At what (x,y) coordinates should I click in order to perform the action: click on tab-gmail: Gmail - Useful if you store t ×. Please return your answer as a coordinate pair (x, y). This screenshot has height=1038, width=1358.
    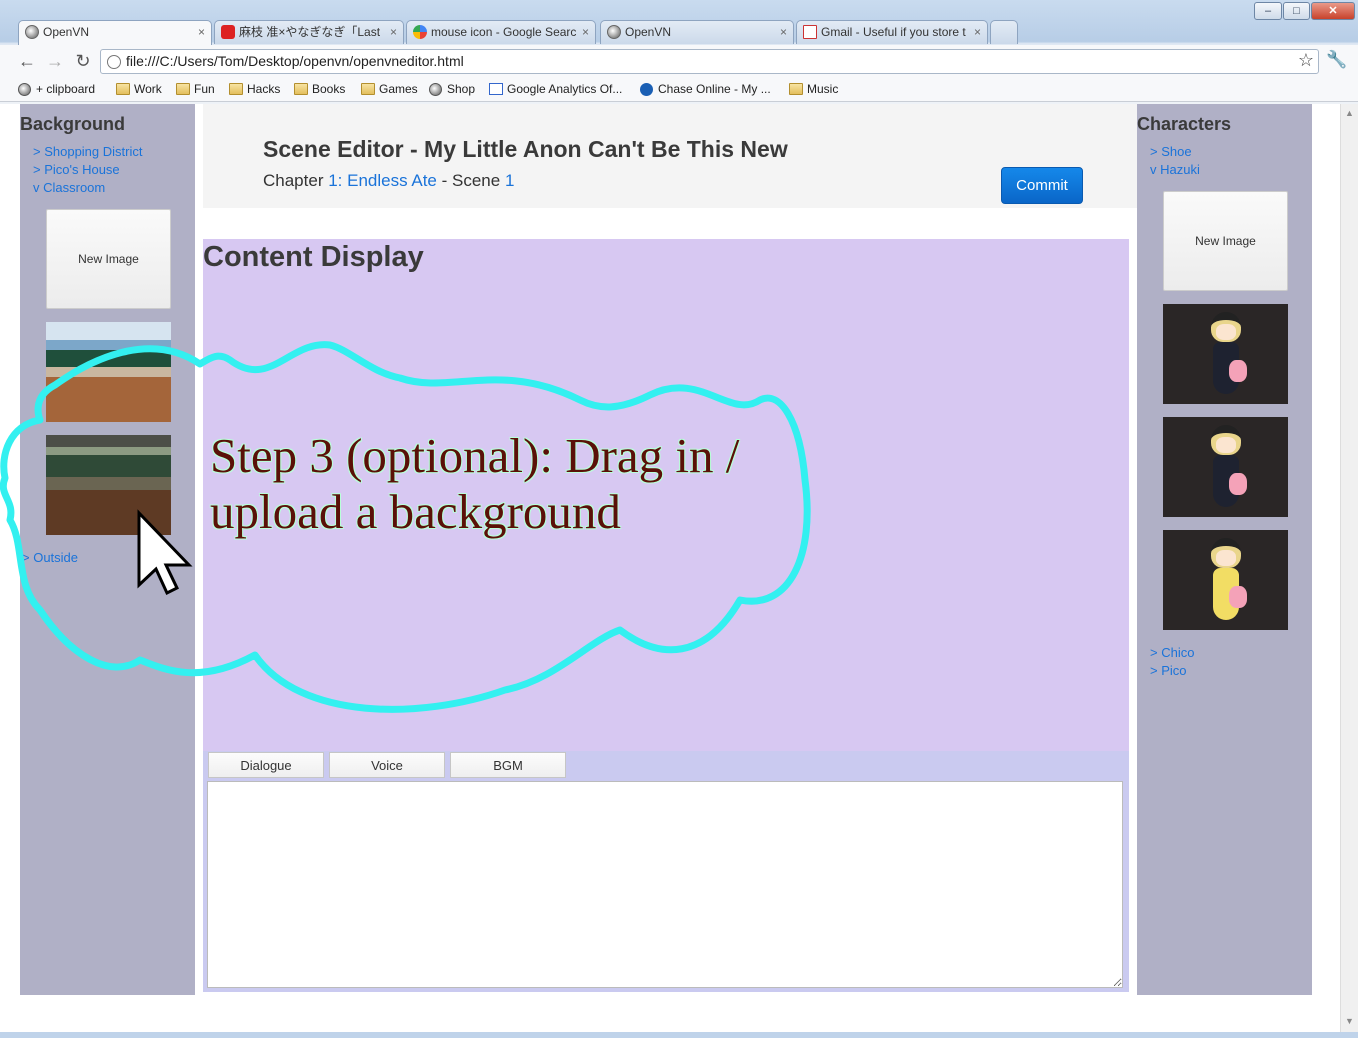
    Looking at the image, I should click on (892, 32).